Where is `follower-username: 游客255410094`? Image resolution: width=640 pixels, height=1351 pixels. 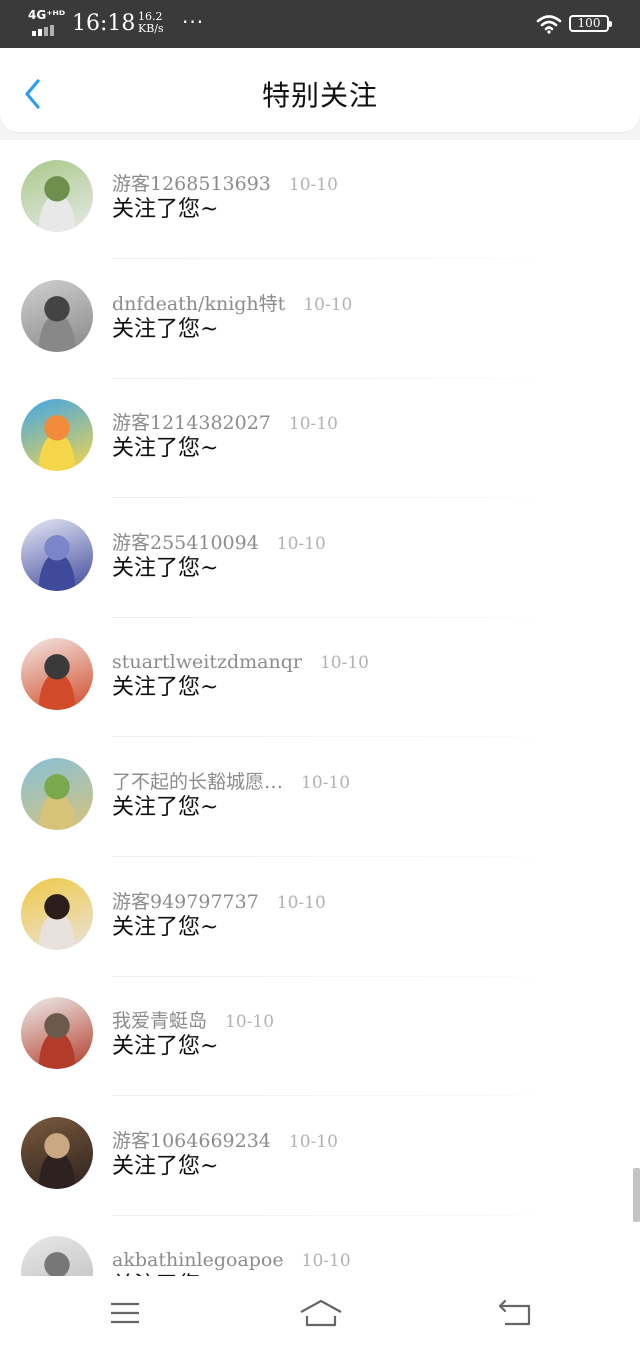
follower-username: 游客255410094 is located at coordinates (185, 542).